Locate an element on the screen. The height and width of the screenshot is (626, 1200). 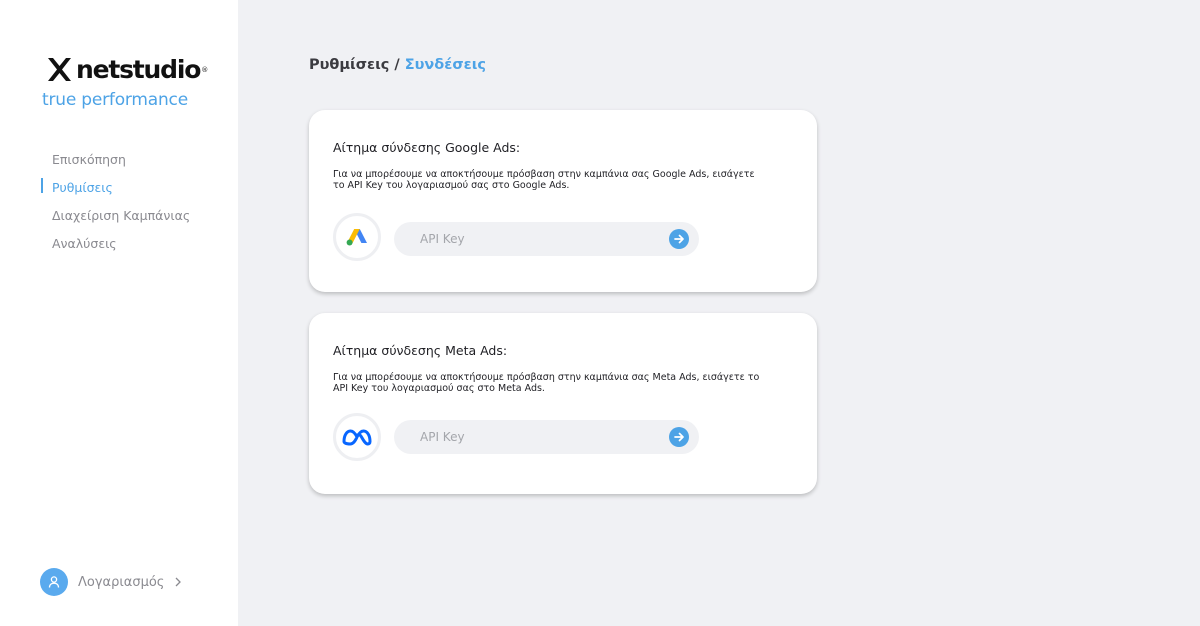
breadcrumb-current: Συνδέσεις is located at coordinates (445, 65).